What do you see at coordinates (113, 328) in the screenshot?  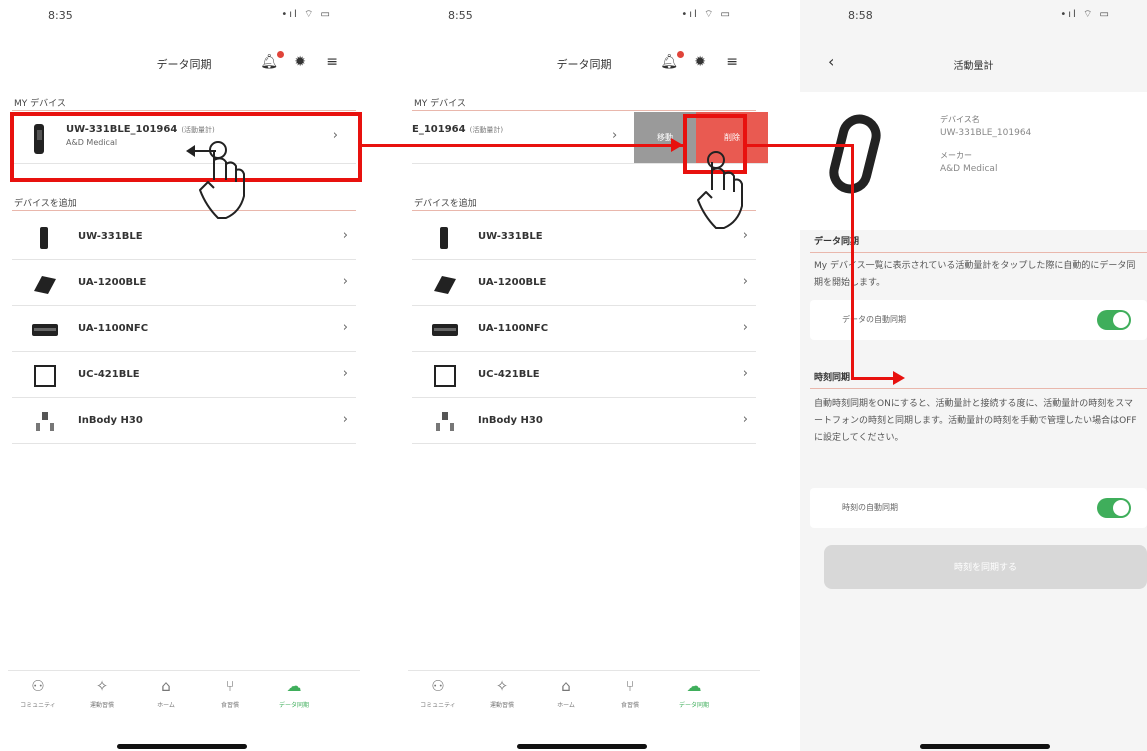 I see `device-name: UA-1100NFC` at bounding box center [113, 328].